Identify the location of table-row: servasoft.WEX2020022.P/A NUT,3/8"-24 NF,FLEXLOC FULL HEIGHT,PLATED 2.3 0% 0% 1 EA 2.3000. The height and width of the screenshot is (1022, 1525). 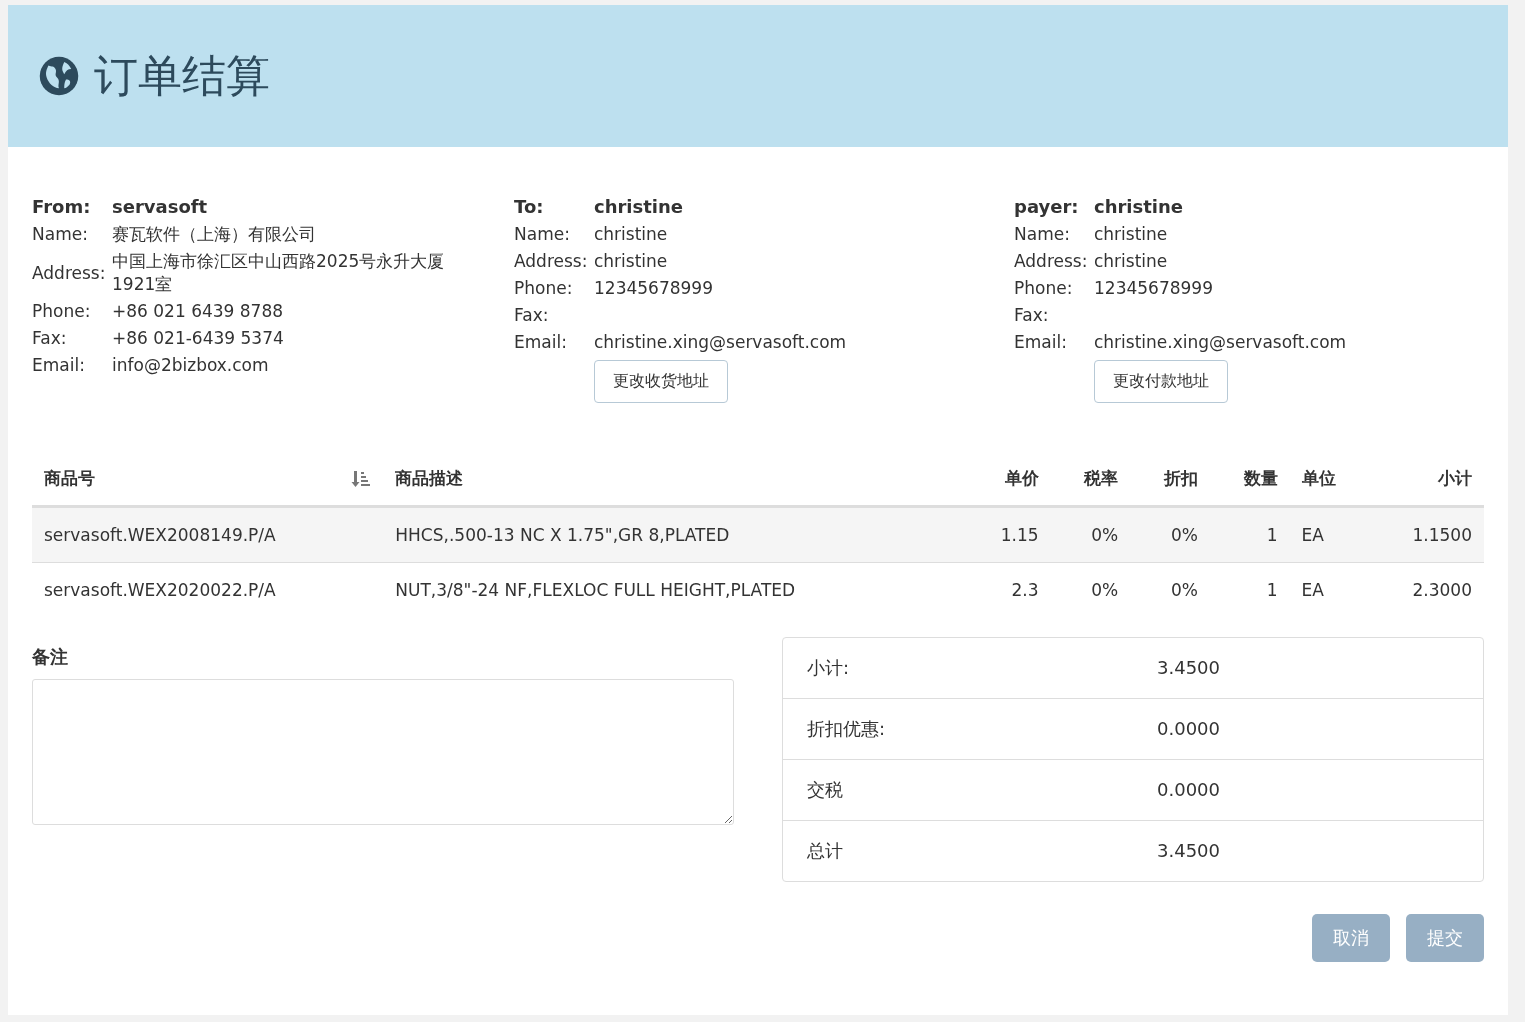
(758, 589).